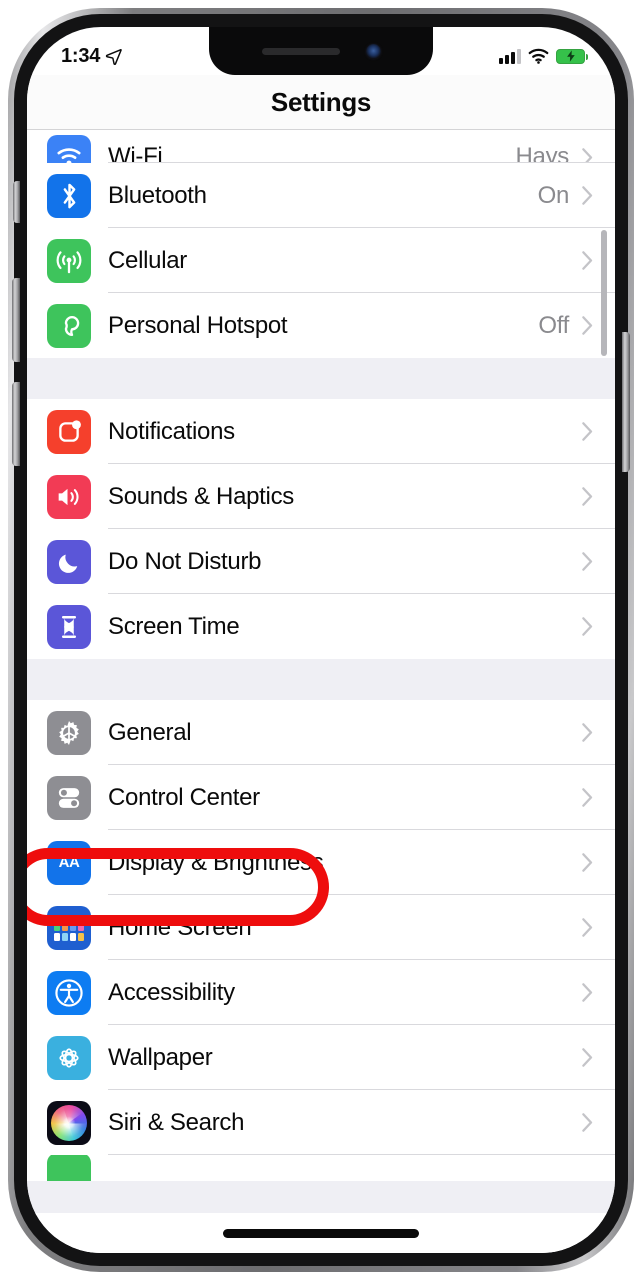 Image resolution: width=642 pixels, height=1280 pixels. Describe the element at coordinates (69, 626) in the screenshot. I see `hourglass-icon` at that location.